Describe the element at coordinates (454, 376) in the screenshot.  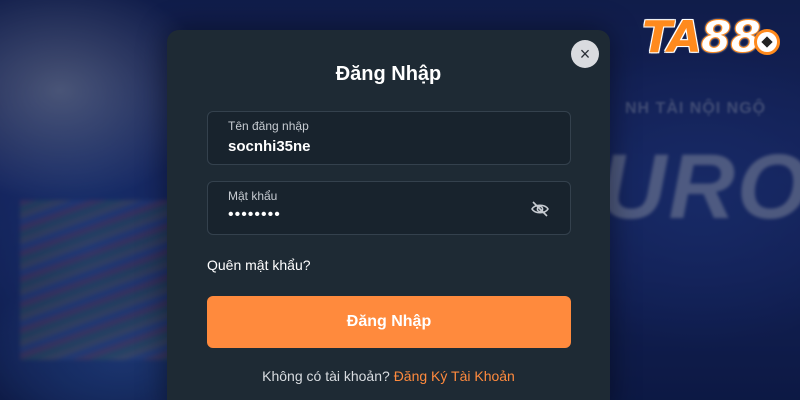
I see `register-link: Đăng Ký Tài Khoản` at that location.